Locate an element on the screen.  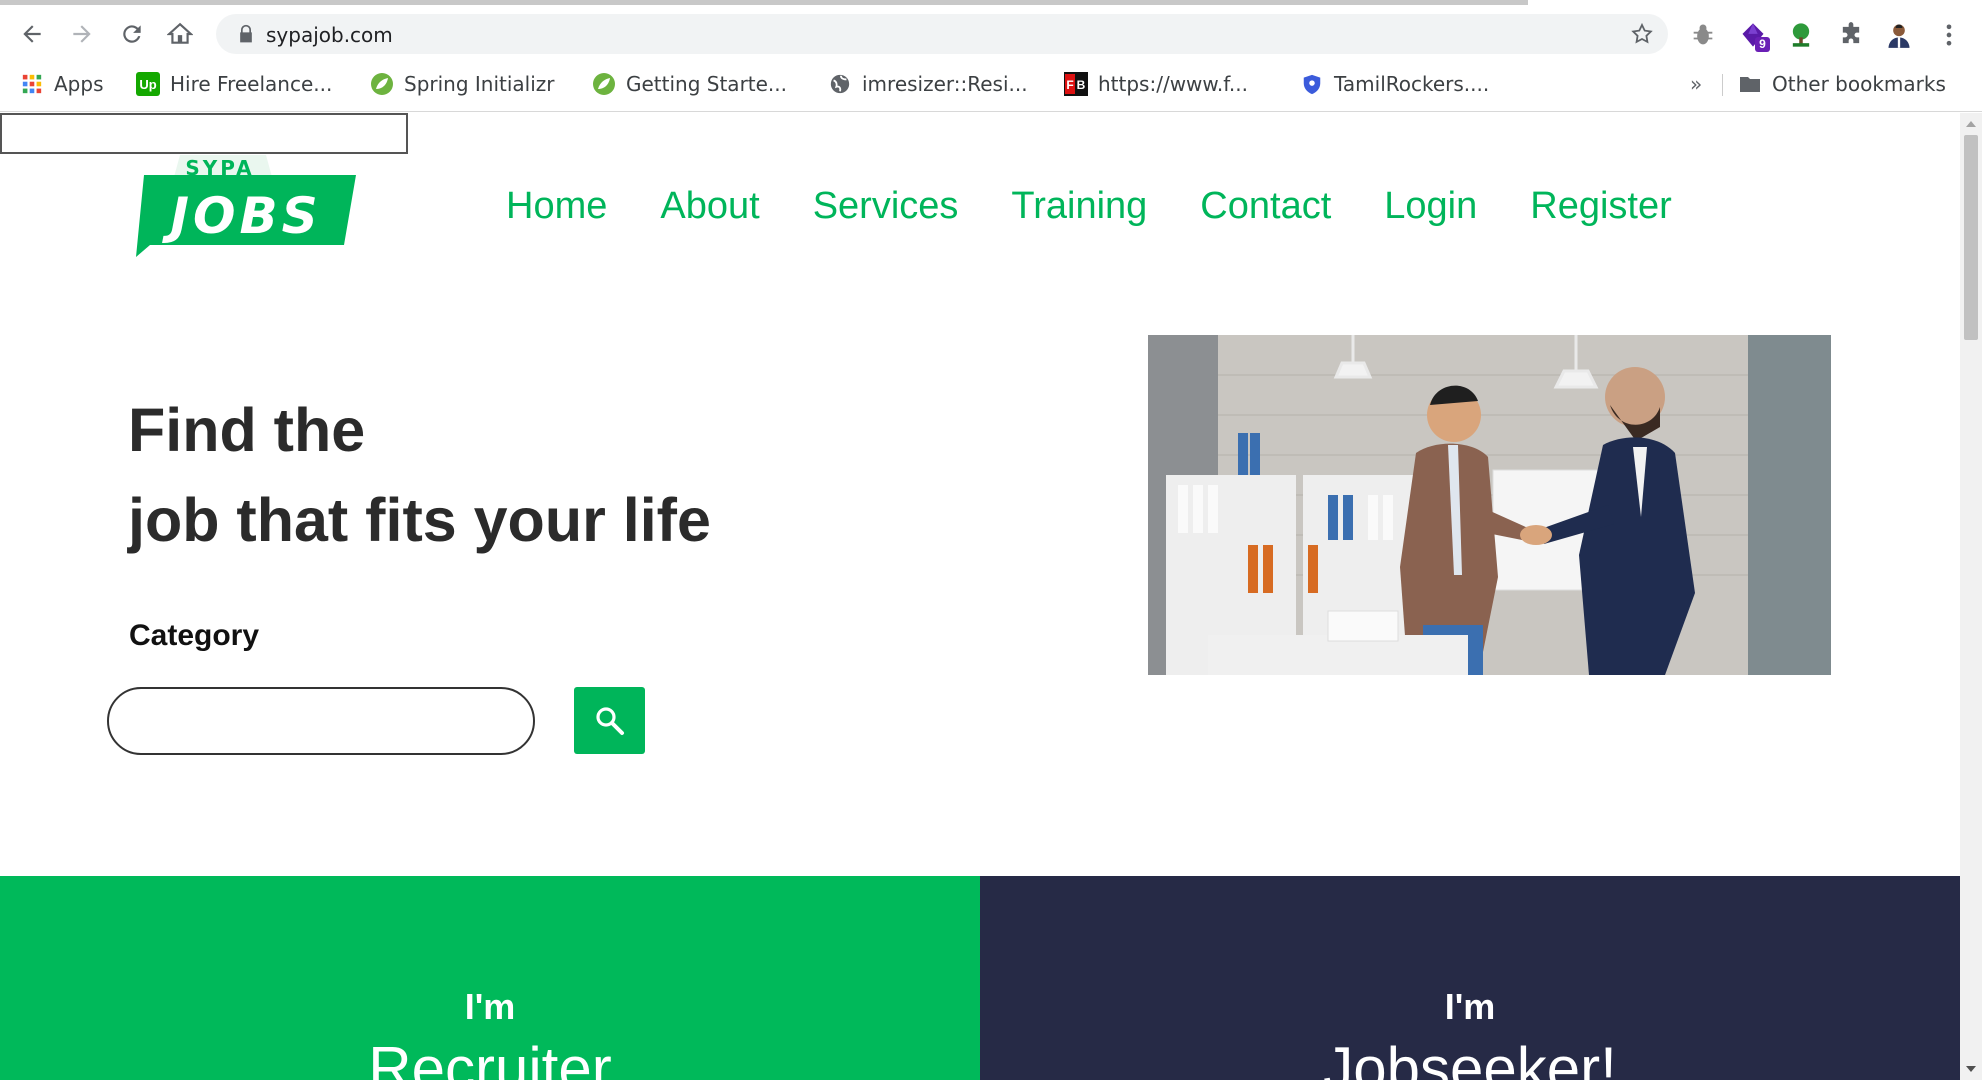
browser-menu-button is located at coordinates (1949, 35).